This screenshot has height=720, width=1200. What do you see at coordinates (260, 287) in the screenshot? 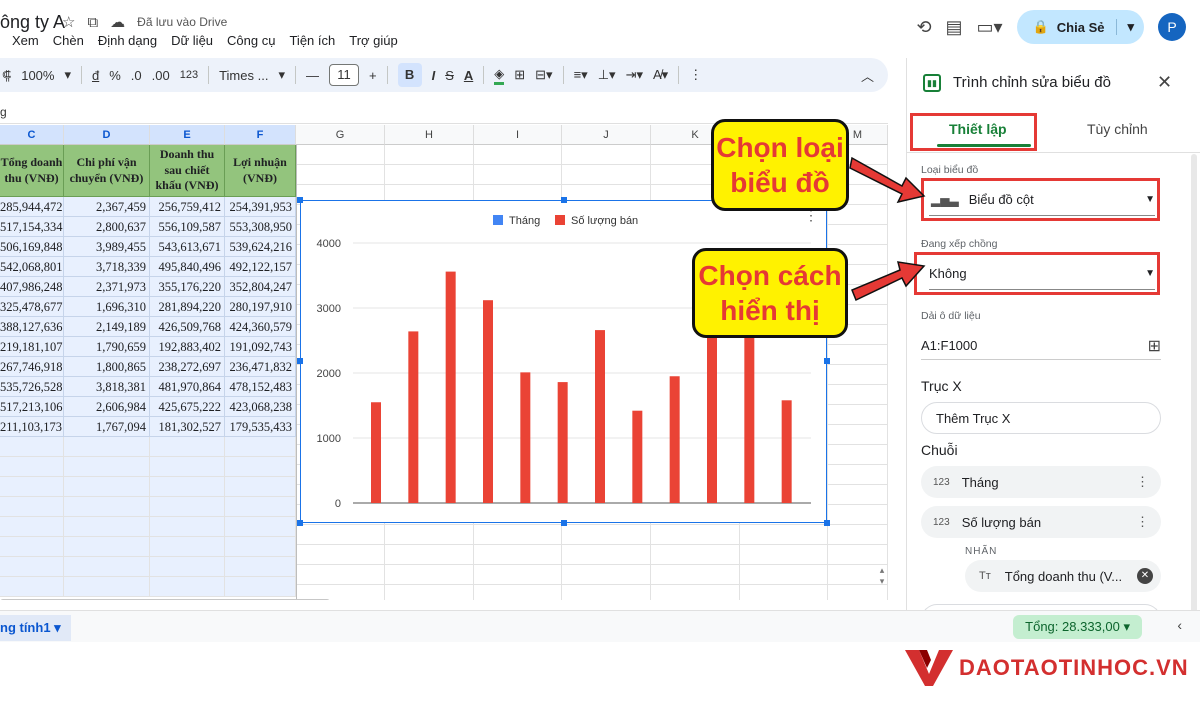
I see `table-cell: 352,804,247` at bounding box center [260, 287].